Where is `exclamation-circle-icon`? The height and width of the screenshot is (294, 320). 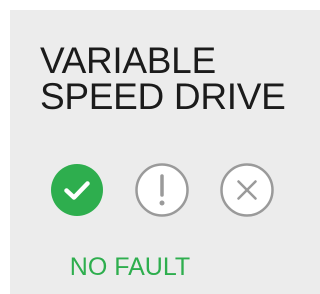 exclamation-circle-icon is located at coordinates (162, 190).